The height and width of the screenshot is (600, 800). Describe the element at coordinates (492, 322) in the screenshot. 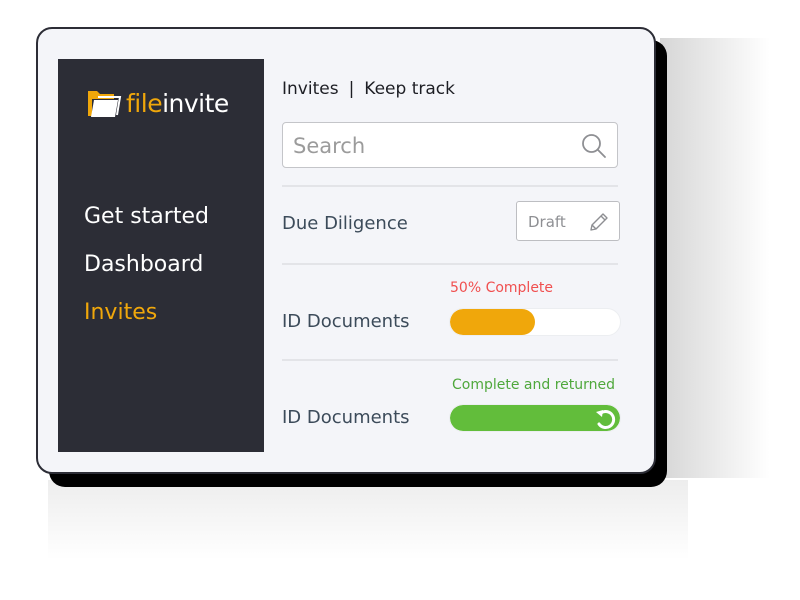

I see `progress-bar-fill` at that location.